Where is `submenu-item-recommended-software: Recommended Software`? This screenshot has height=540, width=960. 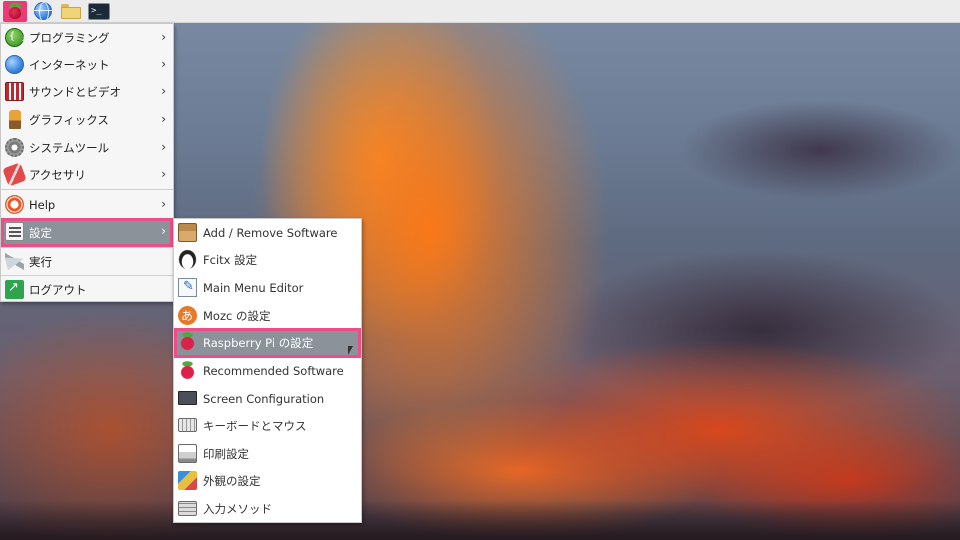
submenu-item-recommended-software: Recommended Software is located at coordinates (267, 370).